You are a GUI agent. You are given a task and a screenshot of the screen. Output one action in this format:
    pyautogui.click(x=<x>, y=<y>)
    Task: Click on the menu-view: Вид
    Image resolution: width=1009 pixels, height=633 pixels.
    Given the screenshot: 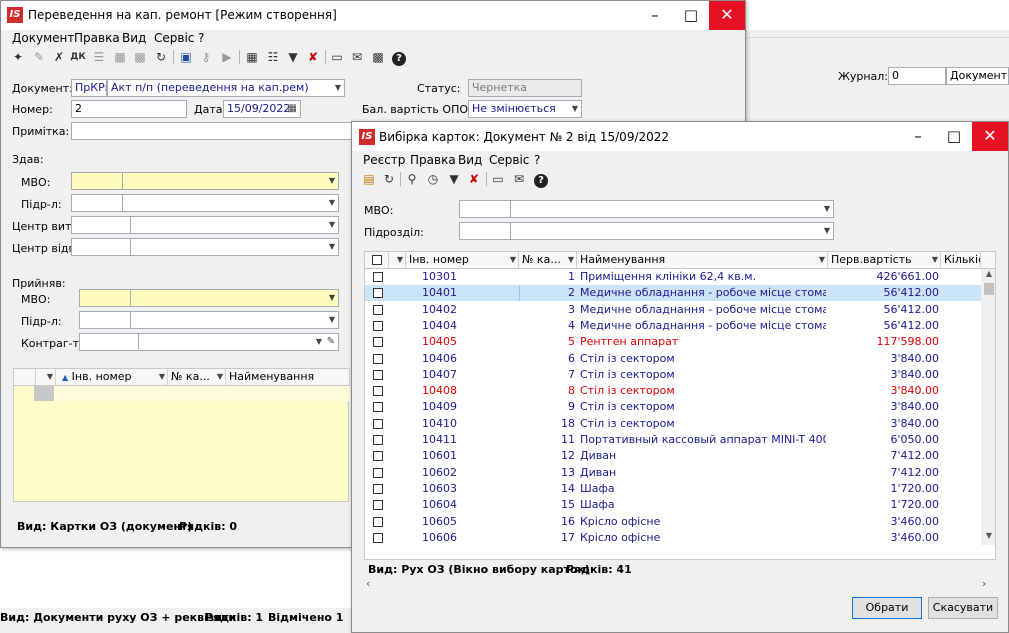 What is the action you would take?
    pyautogui.click(x=470, y=160)
    